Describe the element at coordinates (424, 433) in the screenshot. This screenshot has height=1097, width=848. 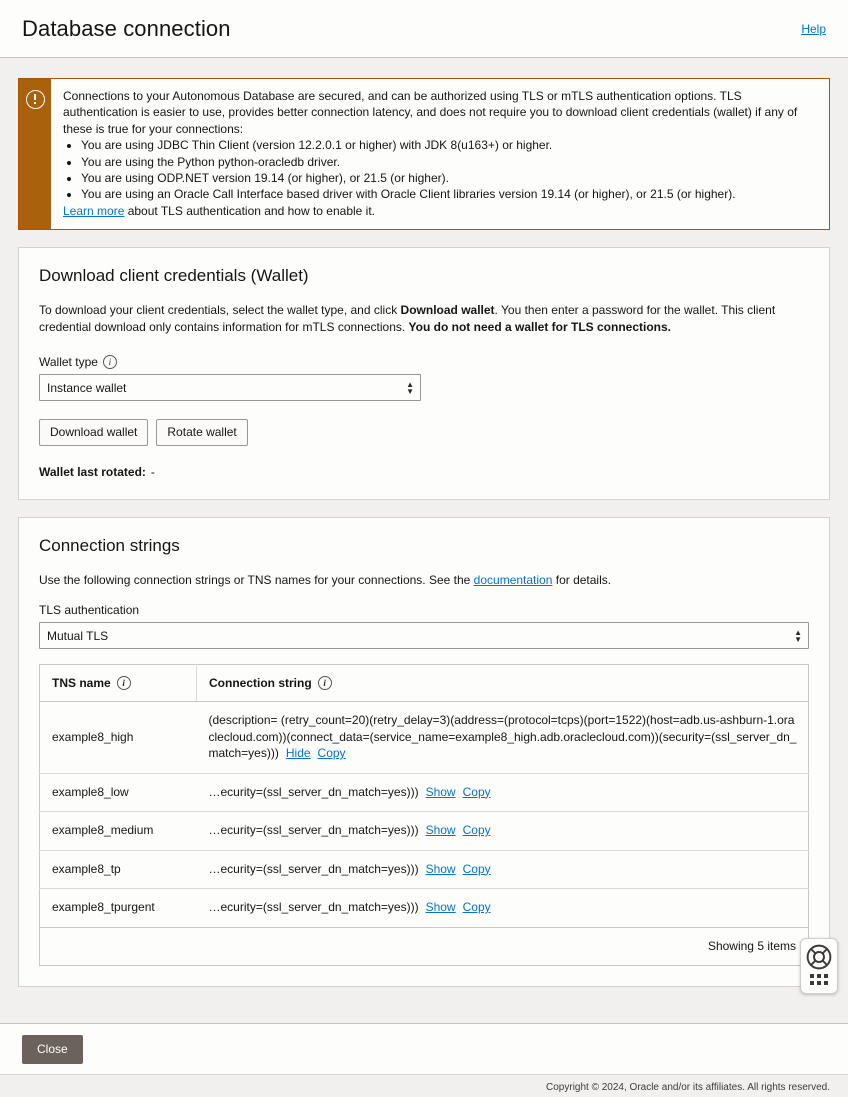
I see `wallet-button-row: Download wallet Rotate wallet` at that location.